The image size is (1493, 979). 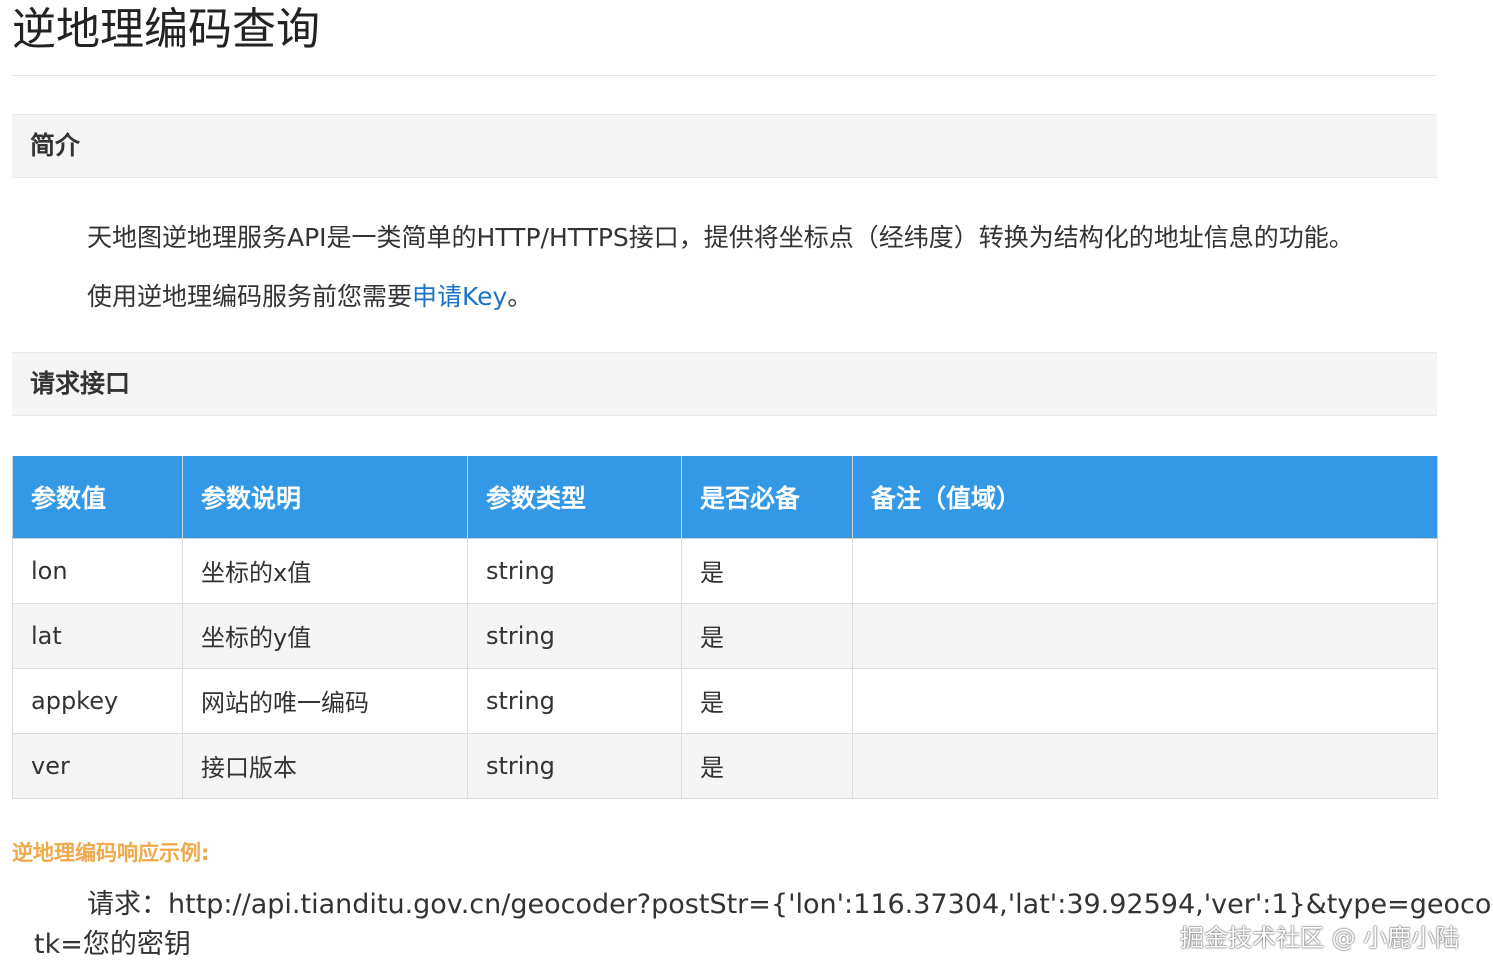 What do you see at coordinates (325, 700) in the screenshot?
I see `cell-param-description: 网站的唯一编码` at bounding box center [325, 700].